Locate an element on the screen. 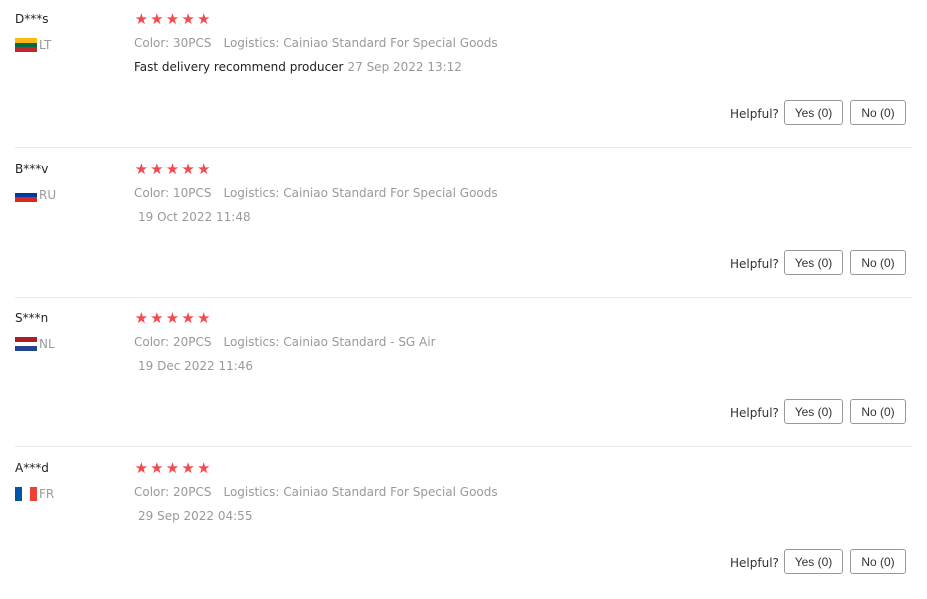 The height and width of the screenshot is (599, 927). reviewer-country: LT is located at coordinates (33, 45).